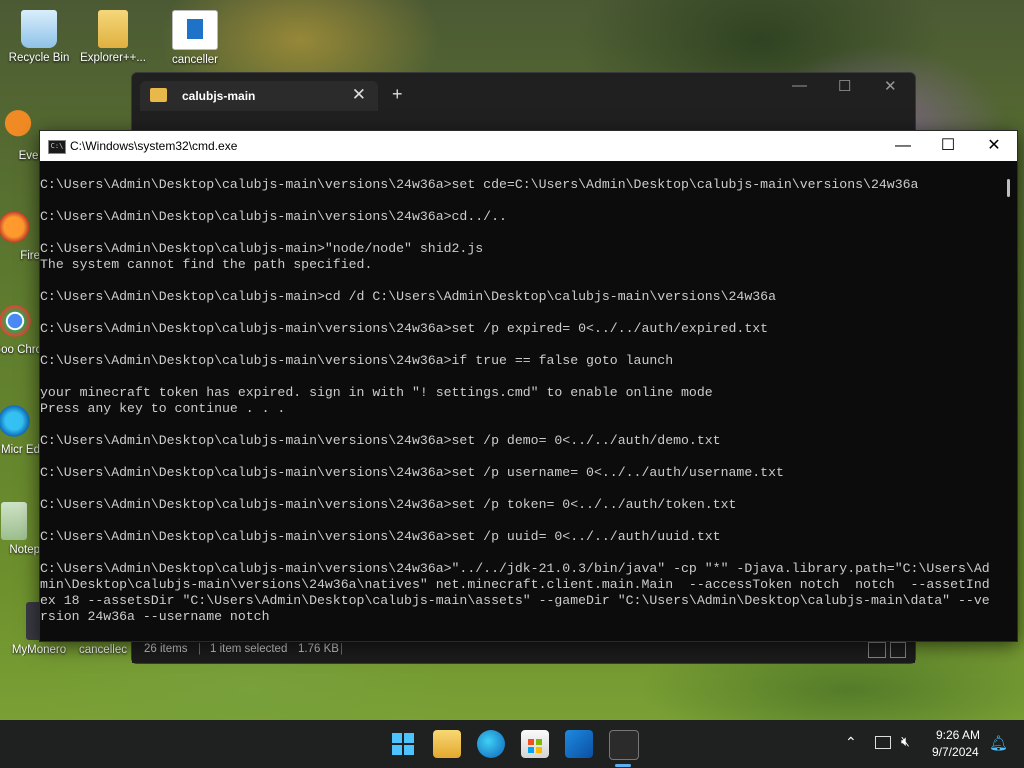 This screenshot has height=768, width=1024. Describe the element at coordinates (219, 96) in the screenshot. I see `explorer-tab-title: calubjs-main` at that location.